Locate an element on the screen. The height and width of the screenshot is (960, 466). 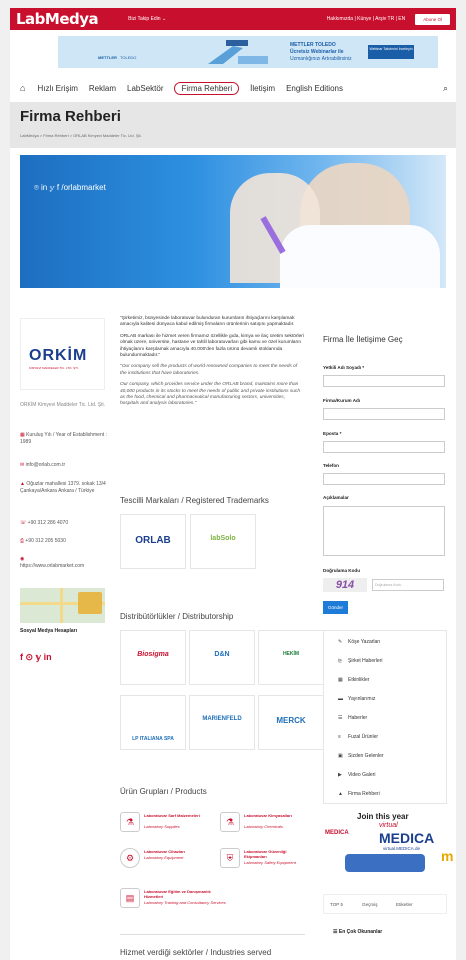
menu-item-label: Sizden Gelenler is located at coordinates (366, 756).